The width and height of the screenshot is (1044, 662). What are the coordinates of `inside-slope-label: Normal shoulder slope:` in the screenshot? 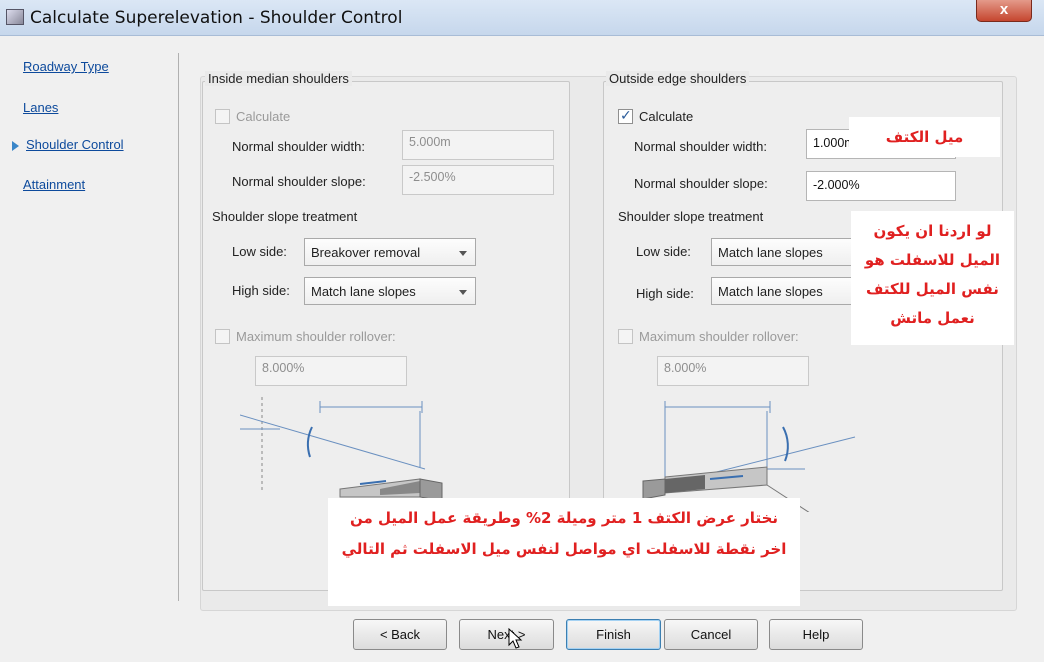 It's located at (299, 181).